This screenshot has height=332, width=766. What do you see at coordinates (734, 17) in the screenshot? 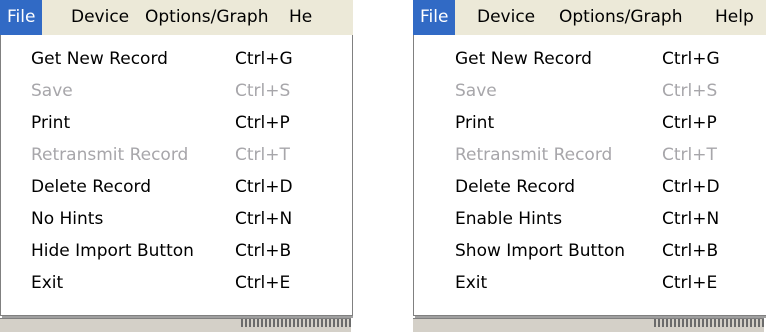
I see `menu-help: Help` at bounding box center [734, 17].